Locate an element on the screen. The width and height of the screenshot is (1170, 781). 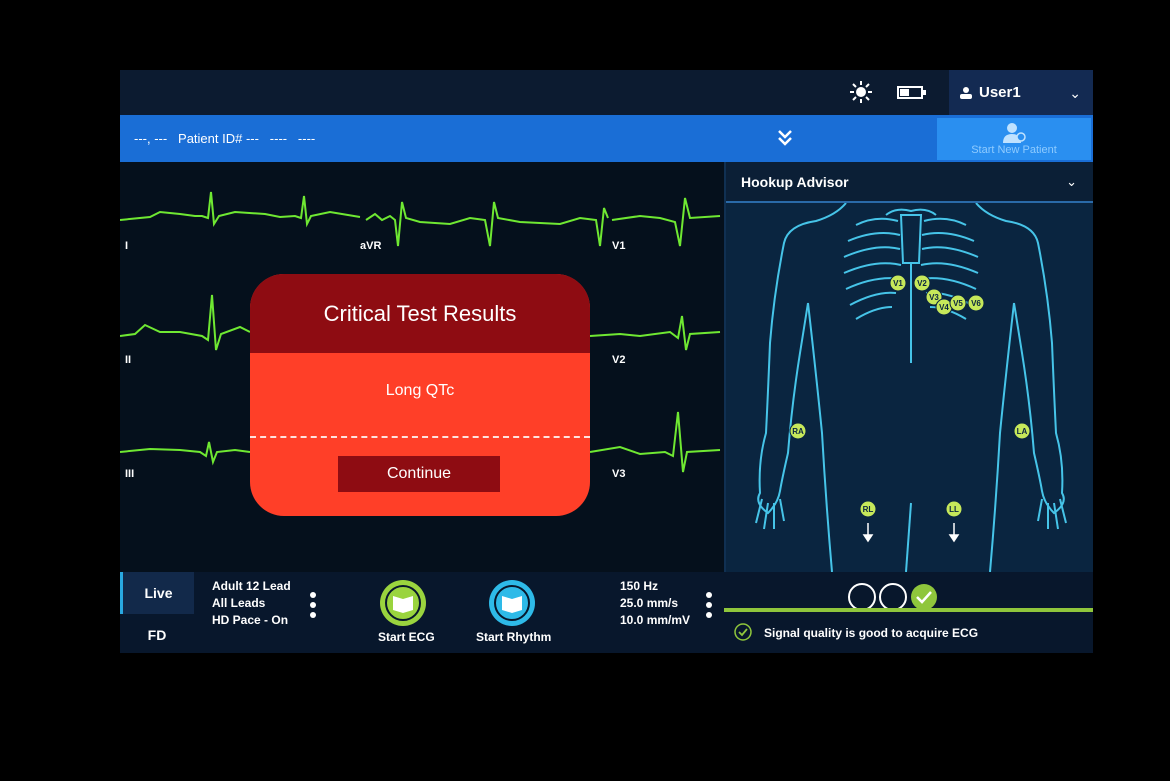
protocol-type: Adult 12 Lead is located at coordinates (251, 586).